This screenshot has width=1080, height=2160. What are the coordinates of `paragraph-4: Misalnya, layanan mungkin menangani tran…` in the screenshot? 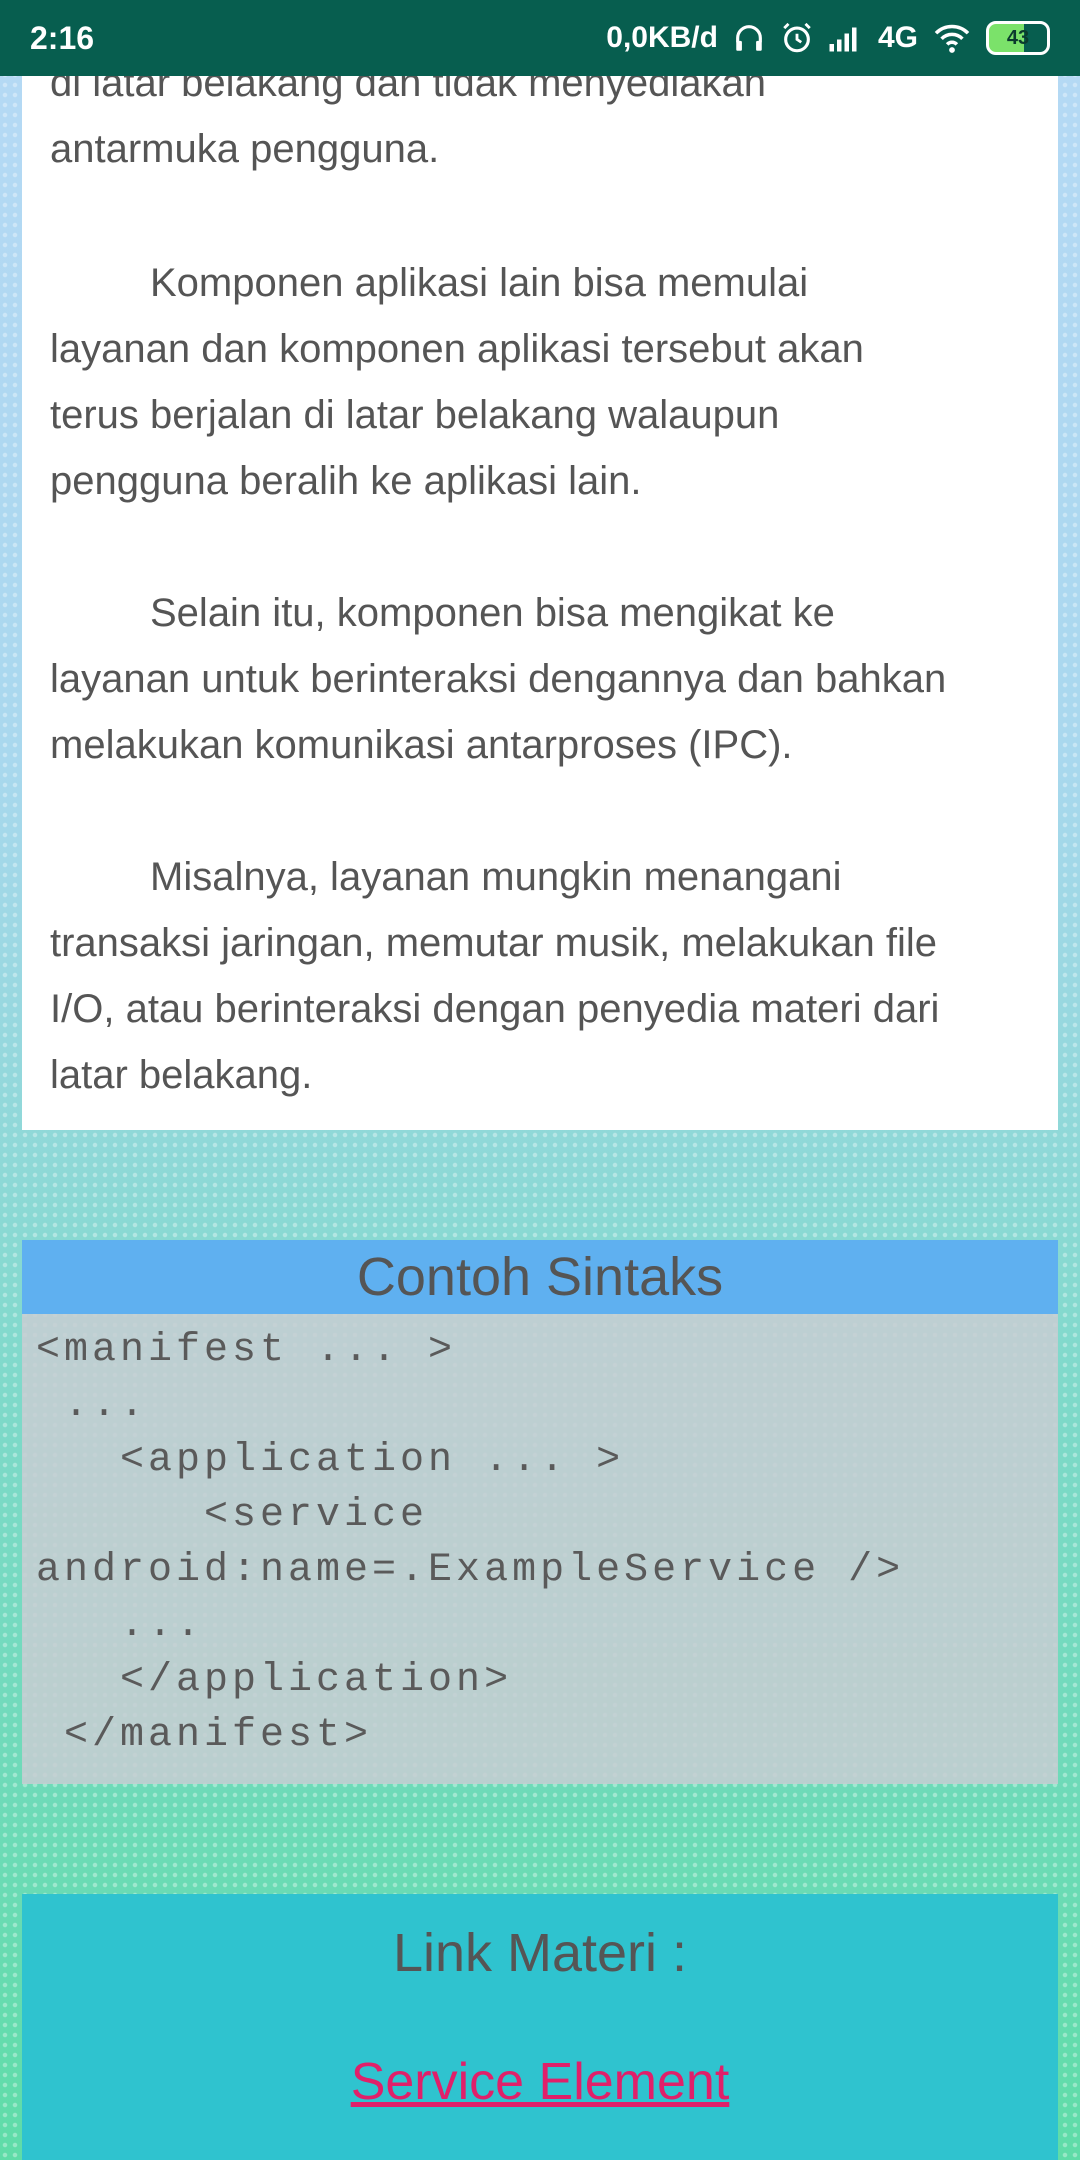 It's located at (550, 976).